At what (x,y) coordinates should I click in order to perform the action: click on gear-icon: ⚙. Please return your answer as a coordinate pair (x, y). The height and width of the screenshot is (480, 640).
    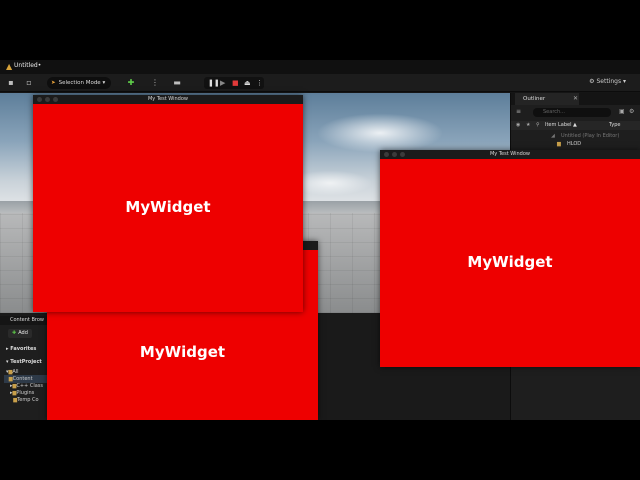
    Looking at the image, I should click on (592, 81).